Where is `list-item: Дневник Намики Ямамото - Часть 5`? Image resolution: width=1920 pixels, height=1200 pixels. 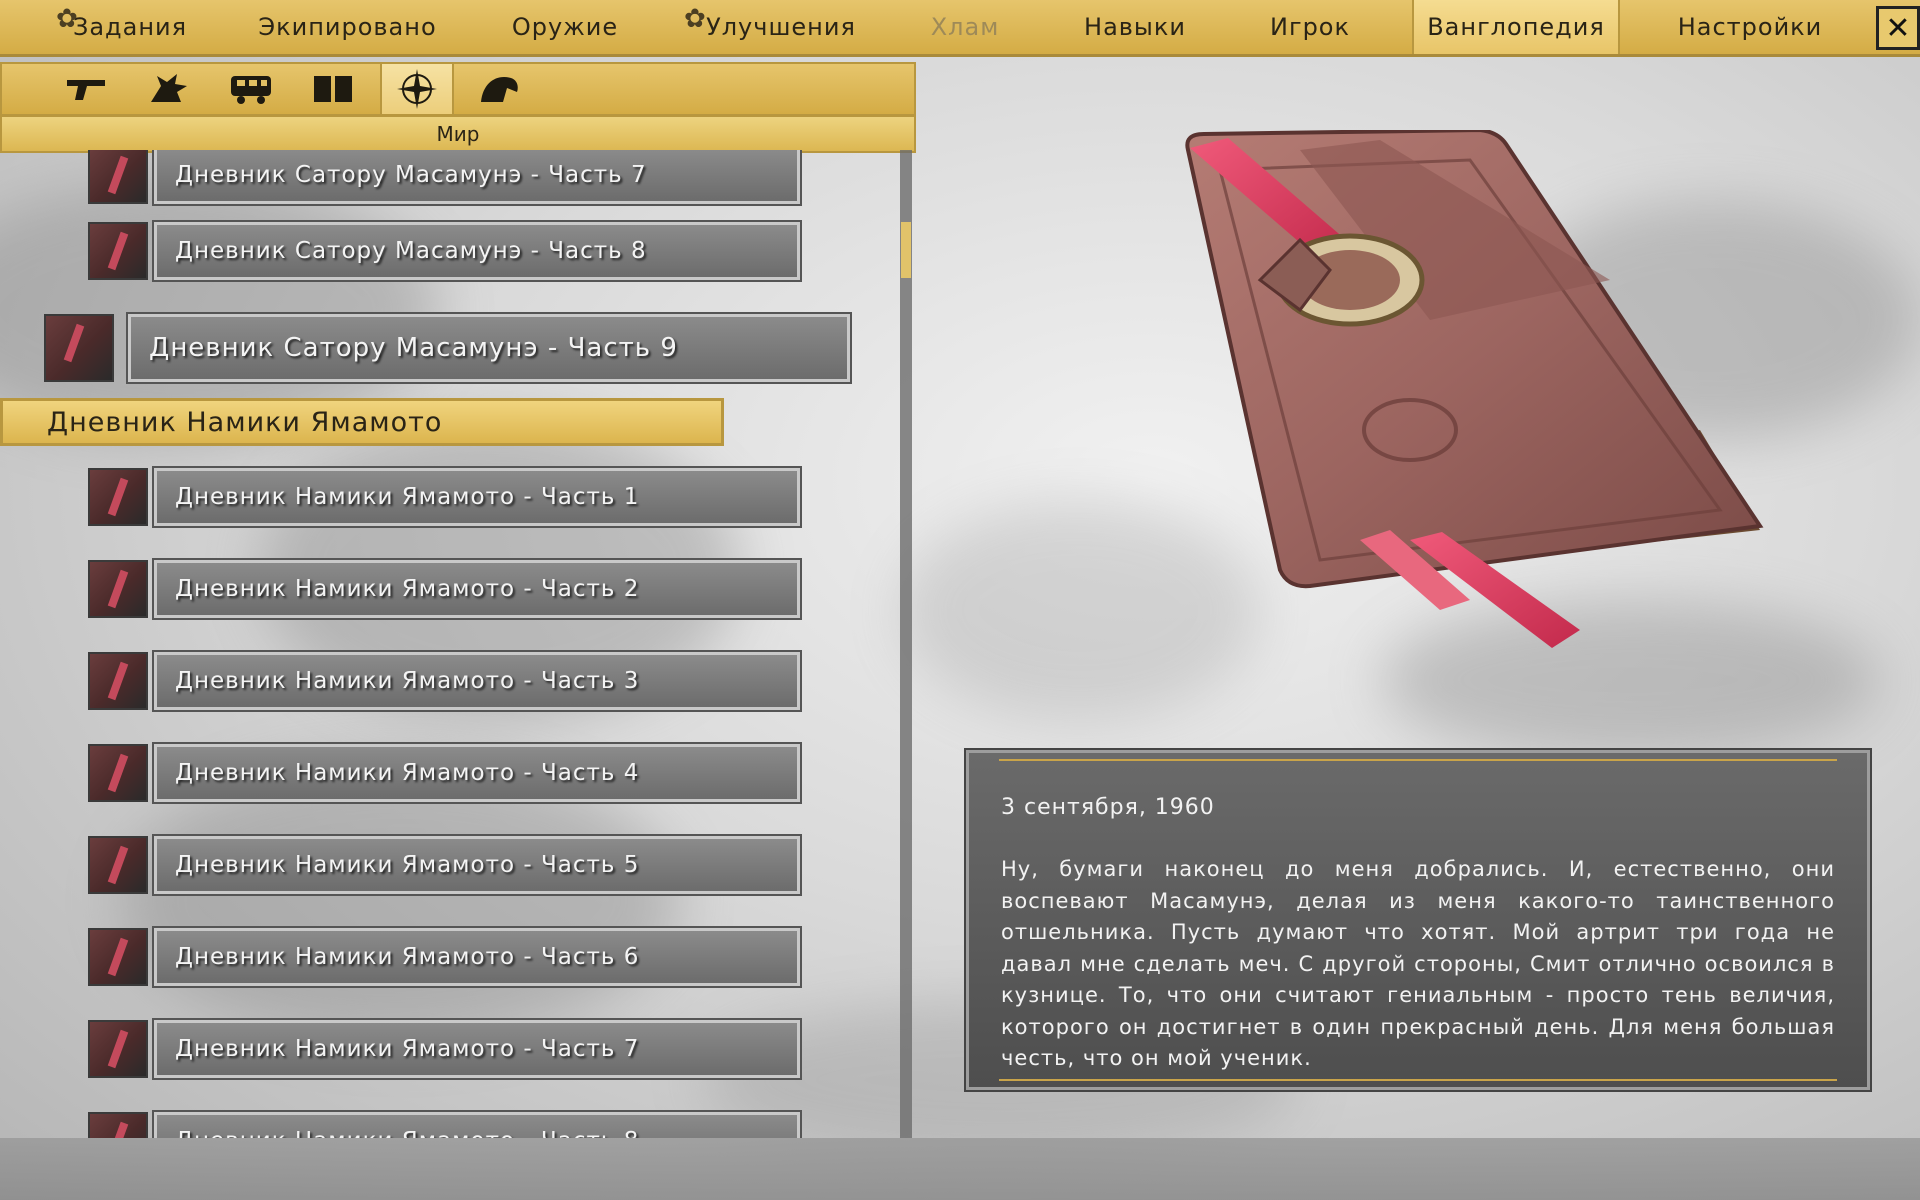 list-item: Дневник Намики Ямамото - Часть 5 is located at coordinates (445, 865).